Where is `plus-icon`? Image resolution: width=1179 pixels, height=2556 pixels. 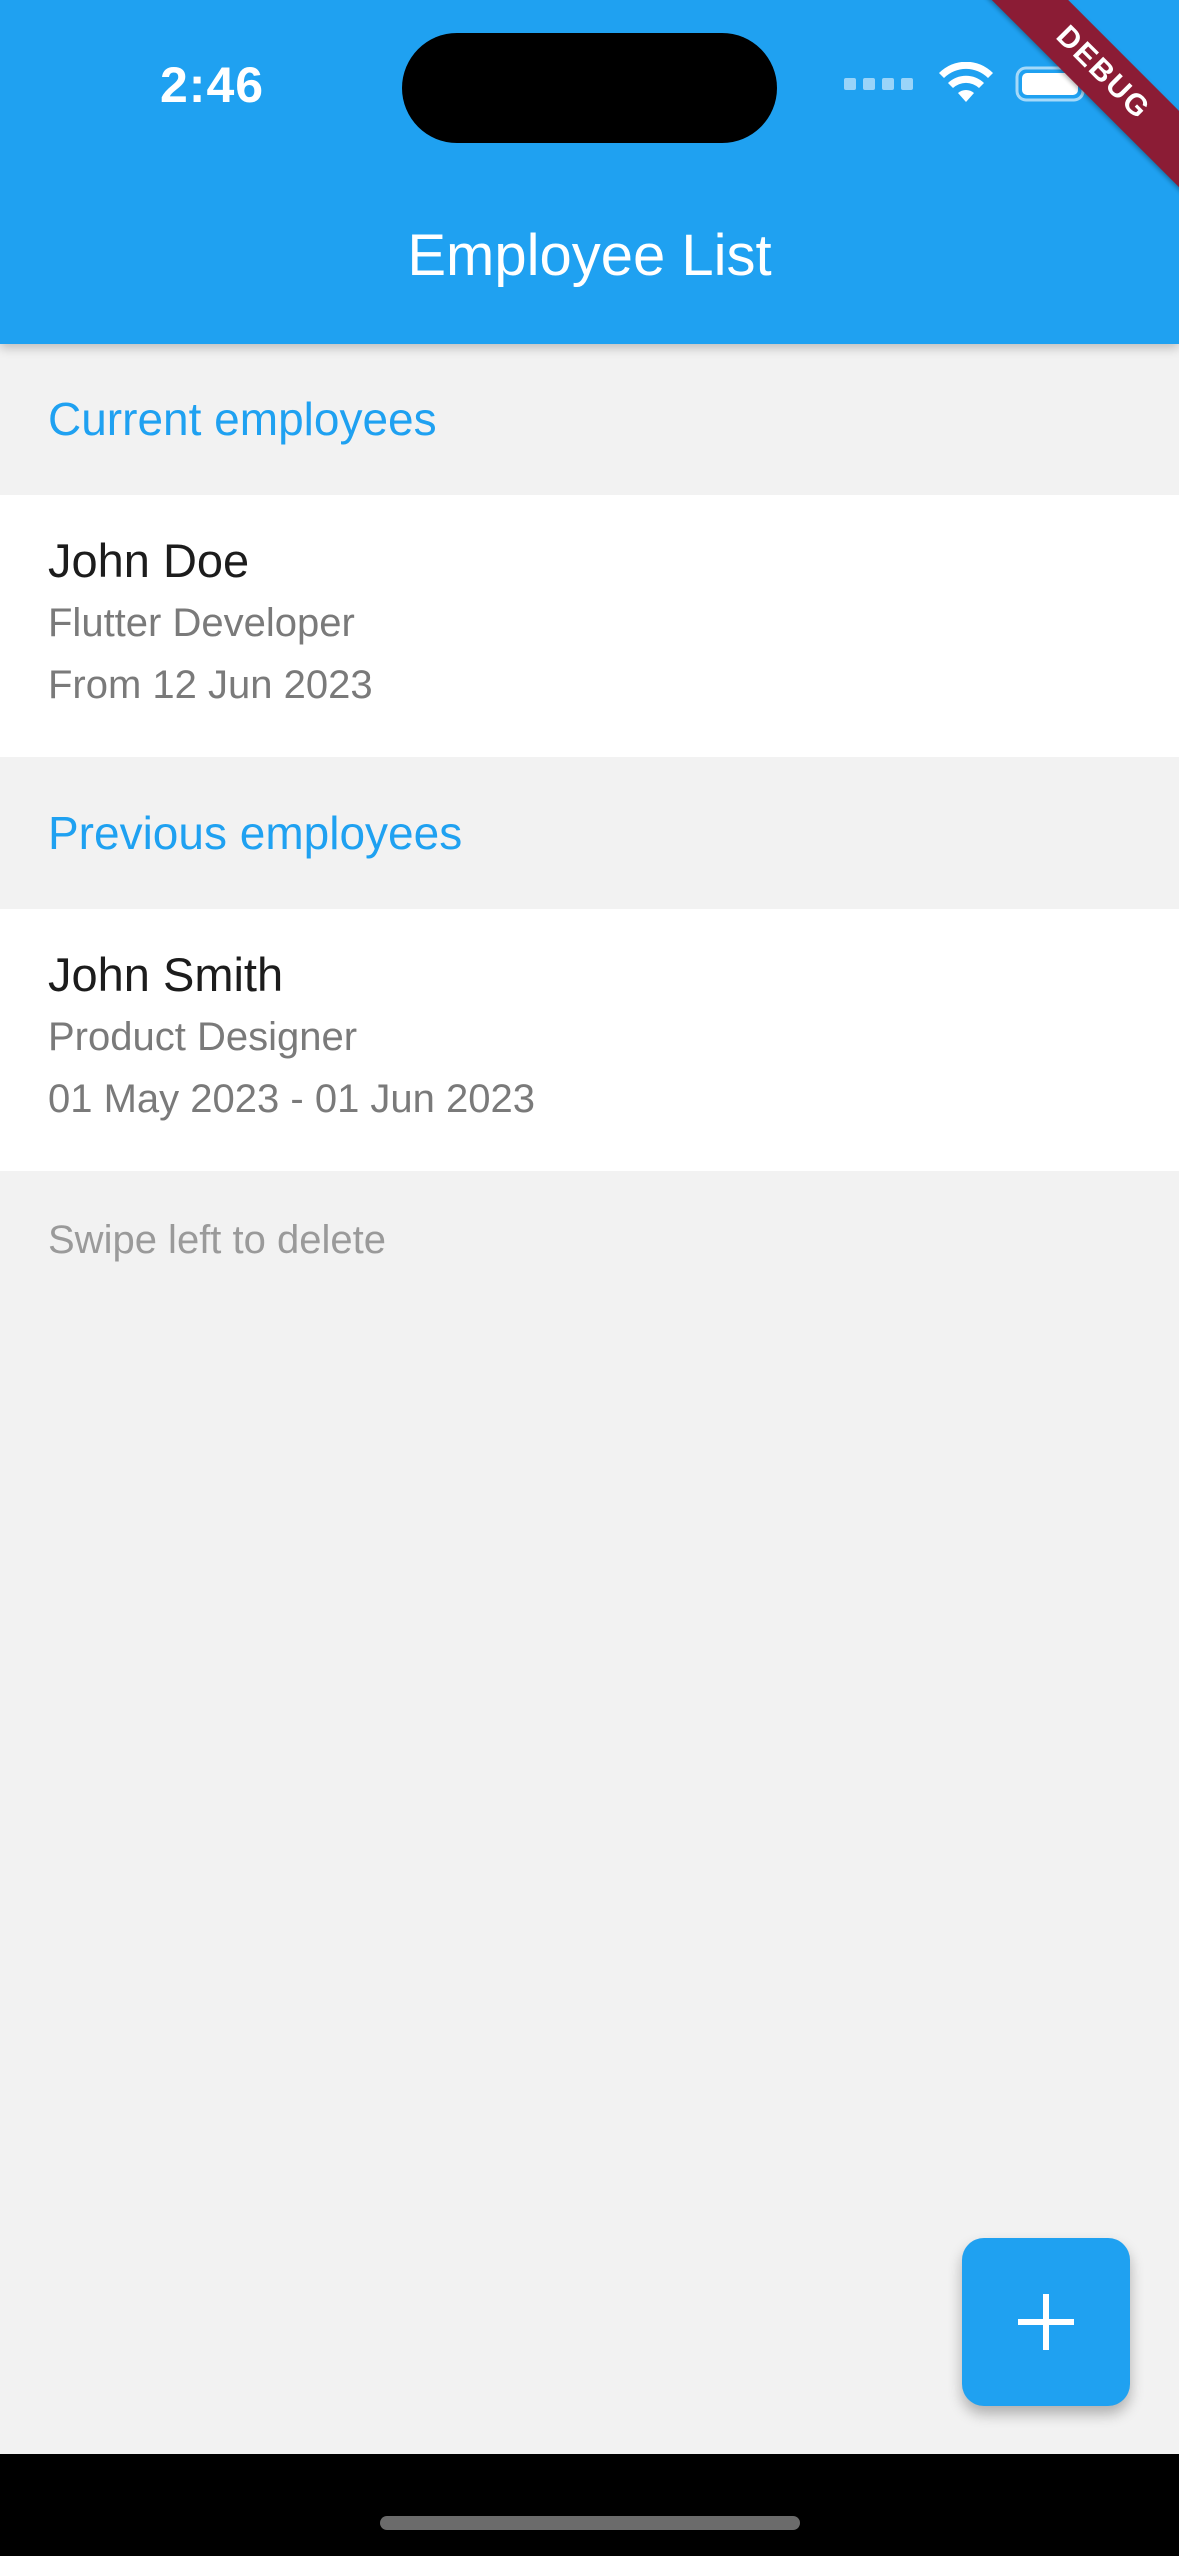
plus-icon is located at coordinates (1046, 2322).